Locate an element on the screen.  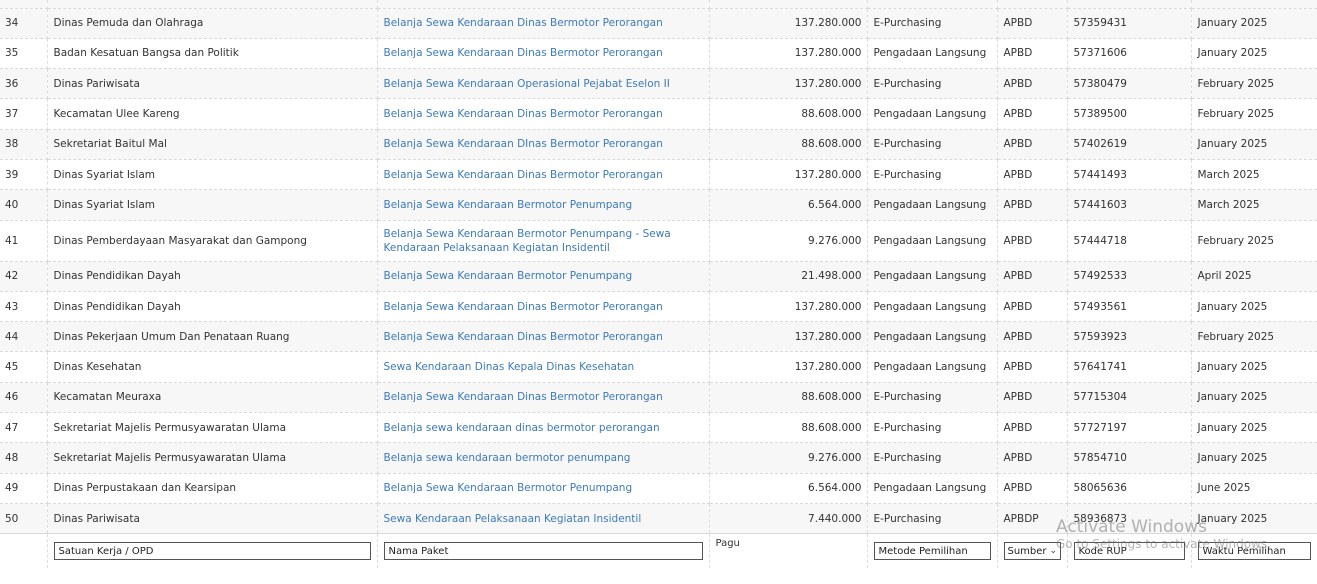
kode-rup-cell: 57715304 is located at coordinates (1129, 397).